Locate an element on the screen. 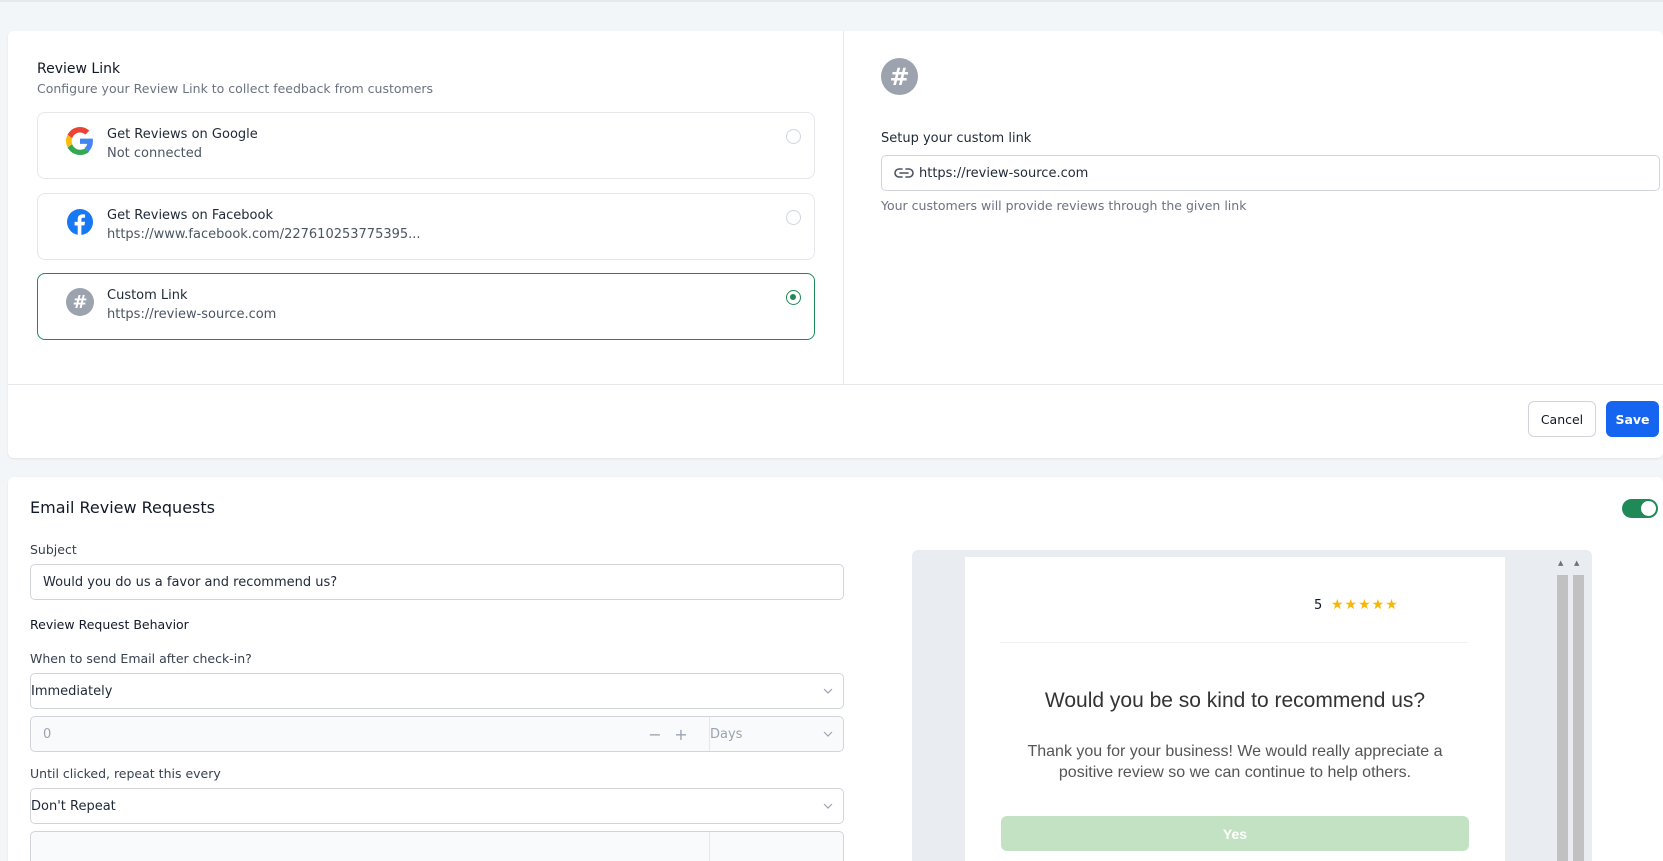  option-google-radio is located at coordinates (793, 136).